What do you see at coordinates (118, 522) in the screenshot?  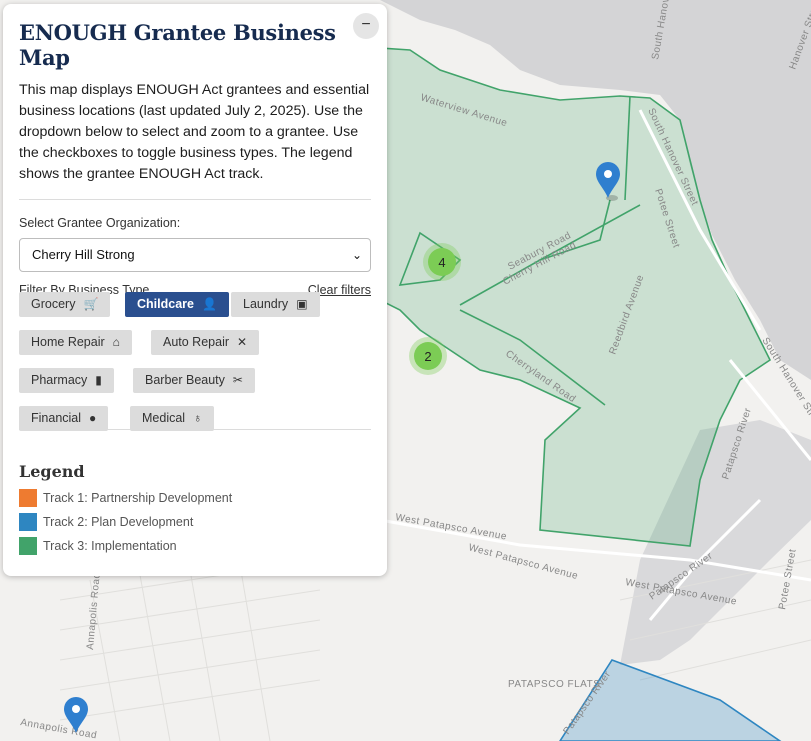 I see `legend-label: Track 2: Plan Development` at bounding box center [118, 522].